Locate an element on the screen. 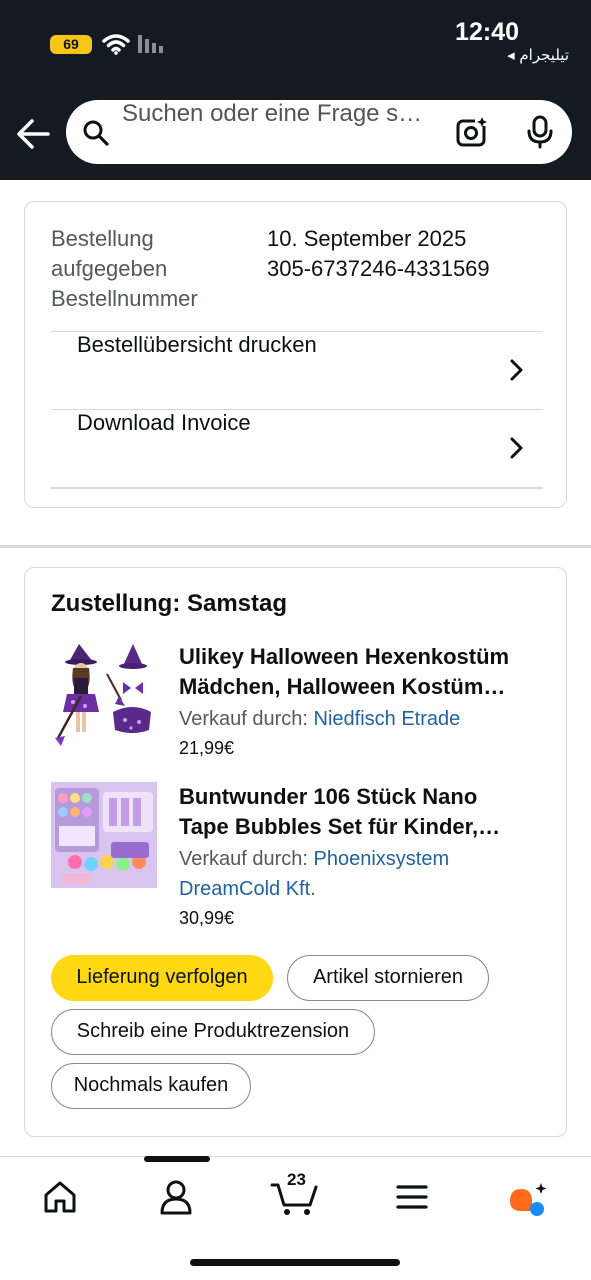 The height and width of the screenshot is (1280, 591). order-values: 10. September 2025 305-6737246-4331569 is located at coordinates (378, 254).